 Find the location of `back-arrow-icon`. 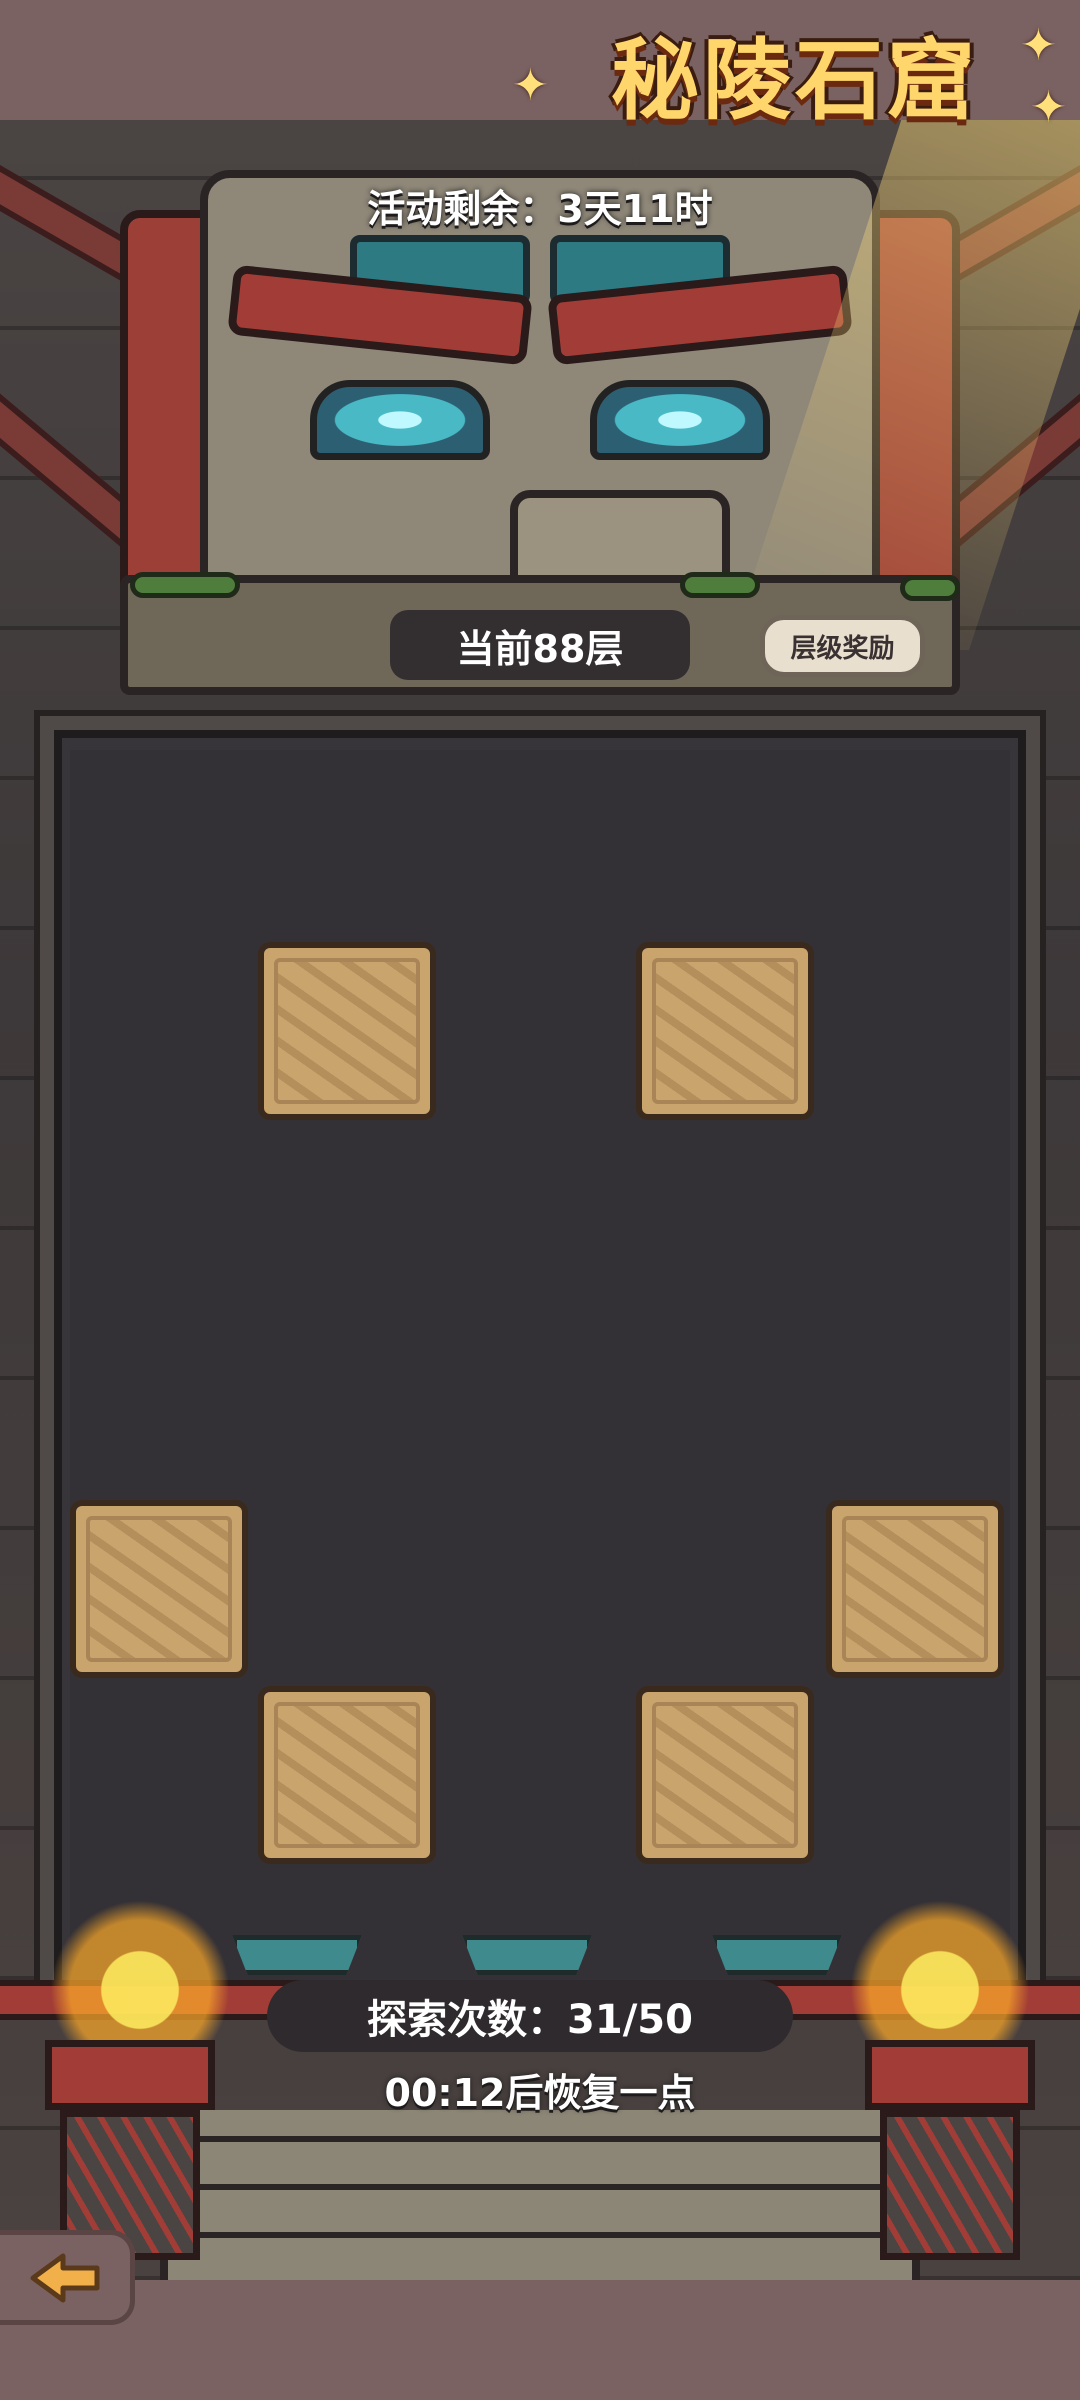

back-arrow-icon is located at coordinates (65, 2277).